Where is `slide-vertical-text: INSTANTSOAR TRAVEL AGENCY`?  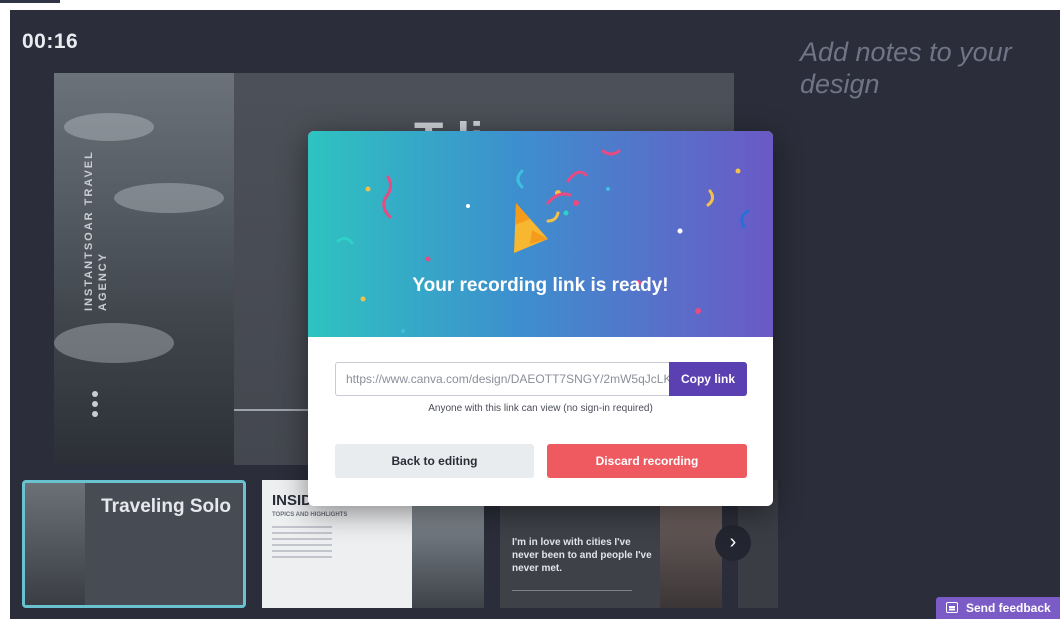
slide-vertical-text: INSTANTSOAR TRAVEL AGENCY is located at coordinates (96, 230).